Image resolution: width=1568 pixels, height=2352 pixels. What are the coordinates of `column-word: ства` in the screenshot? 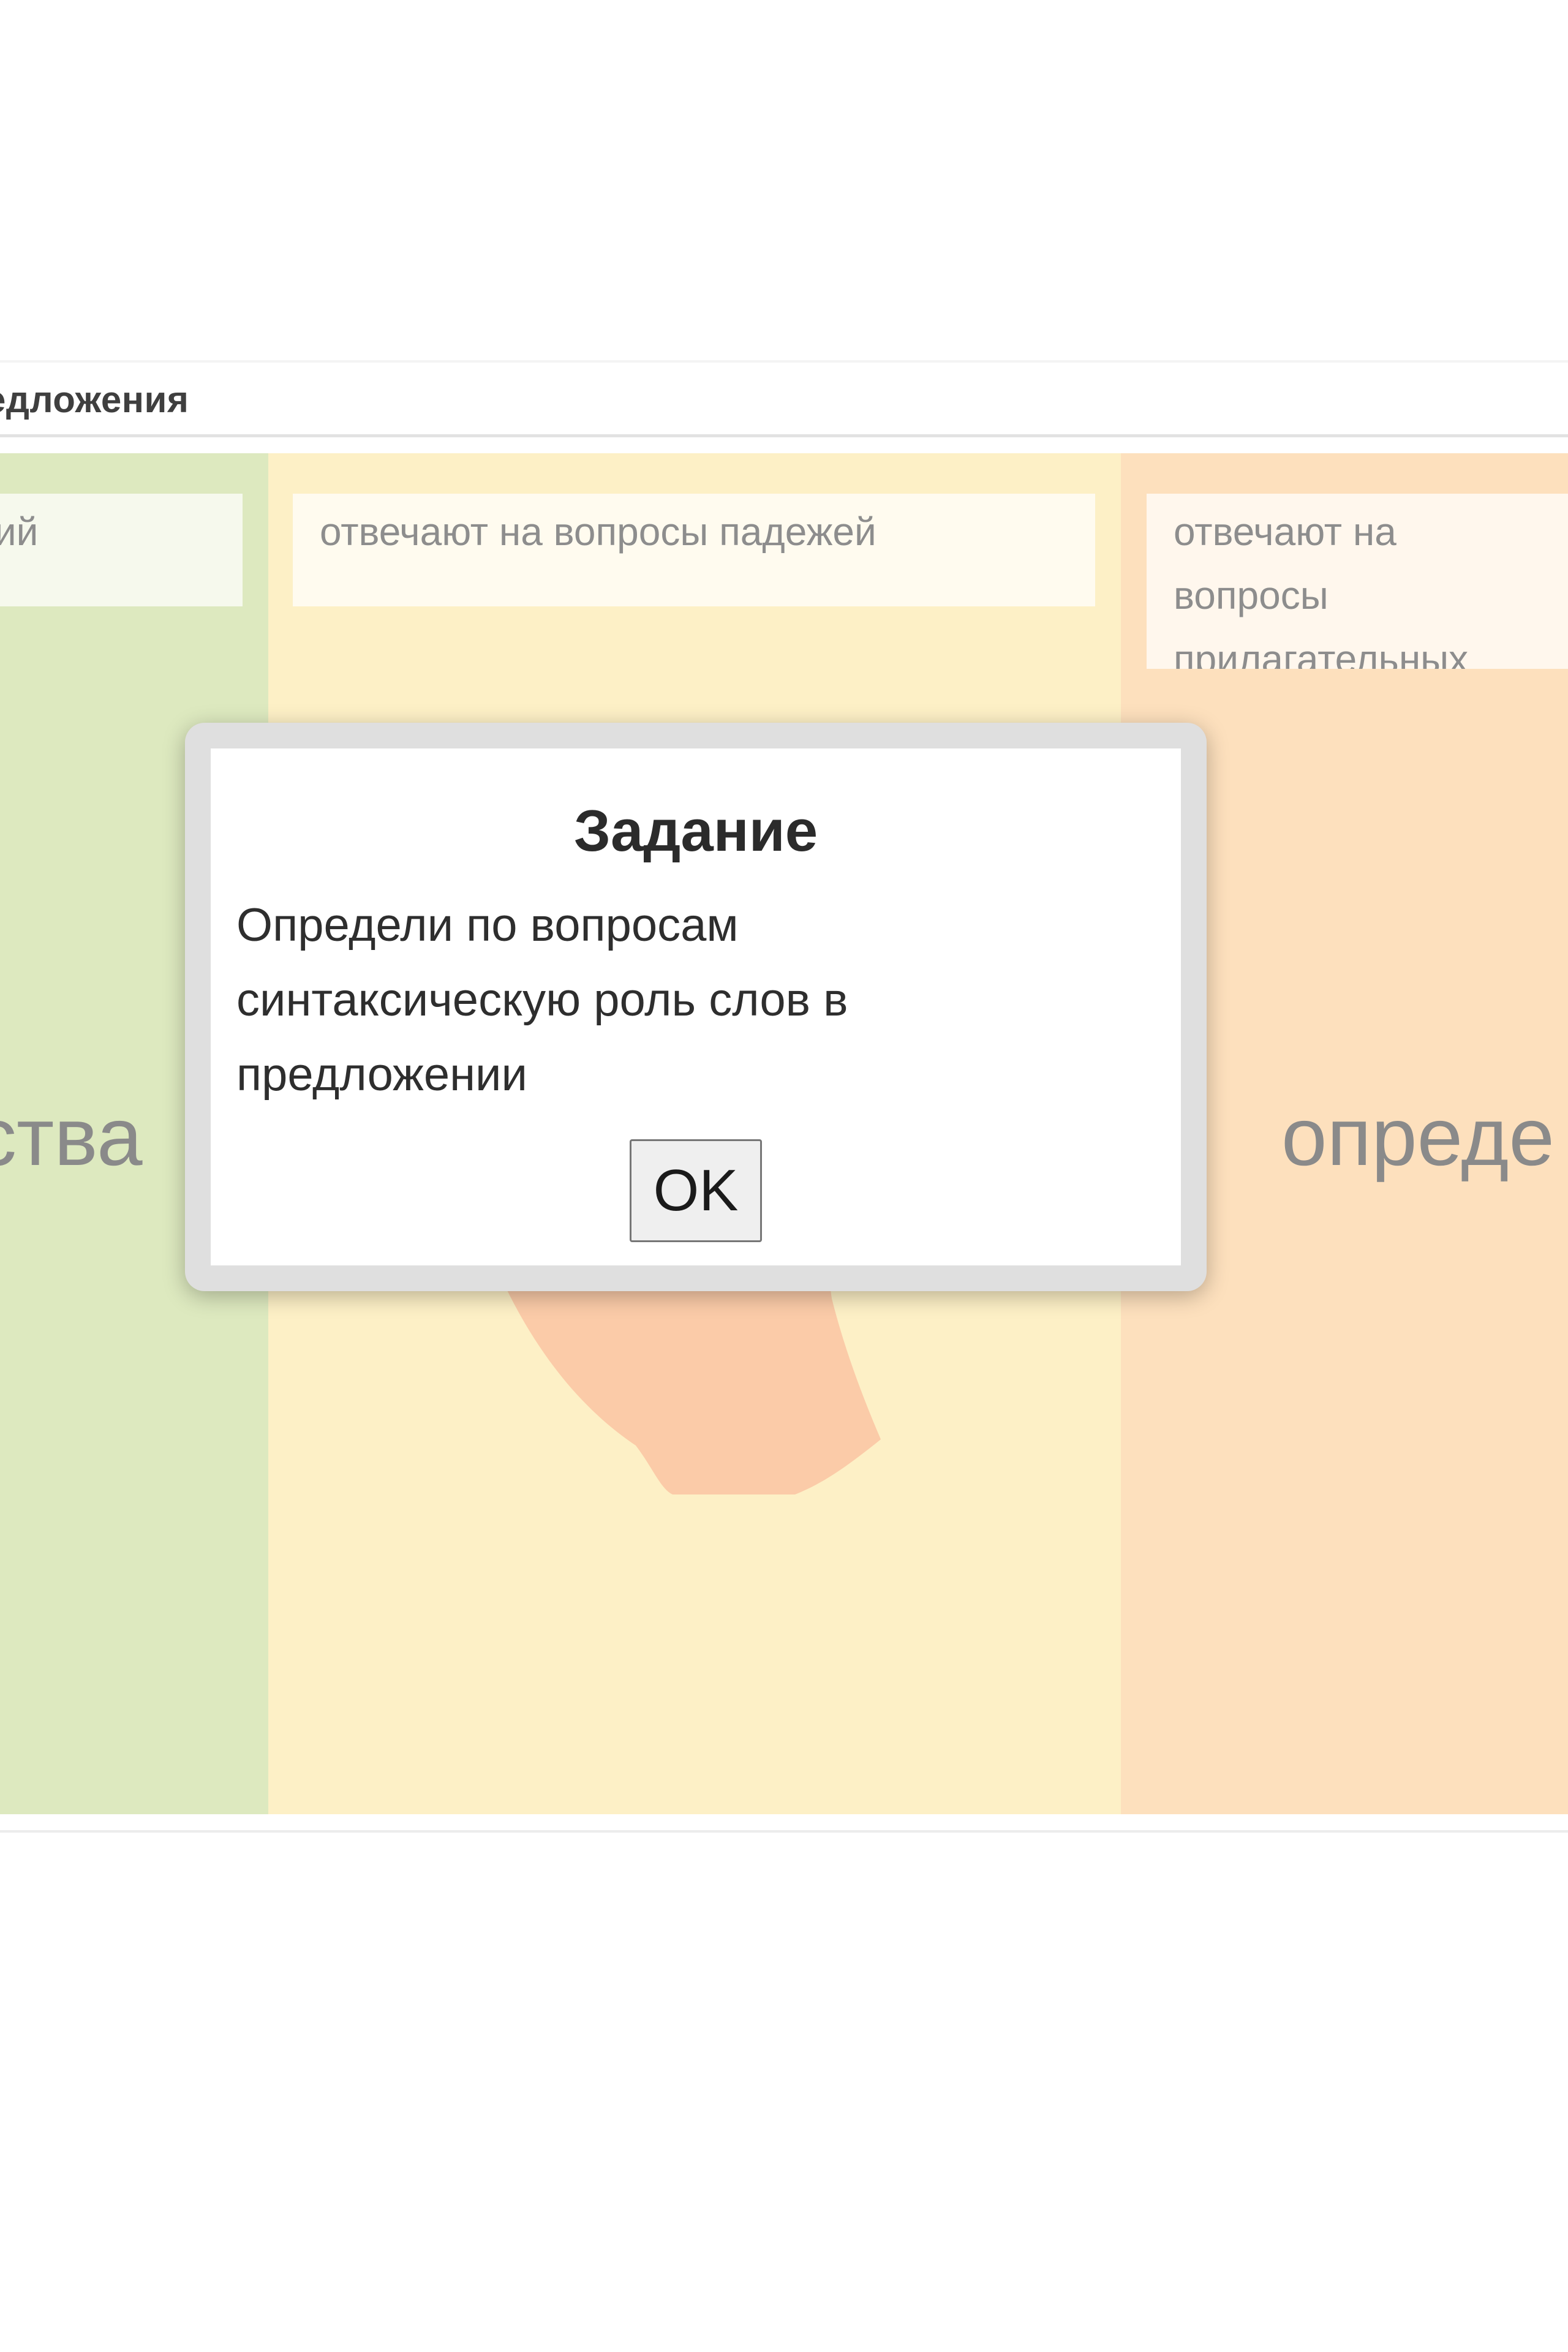 It's located at (72, 1137).